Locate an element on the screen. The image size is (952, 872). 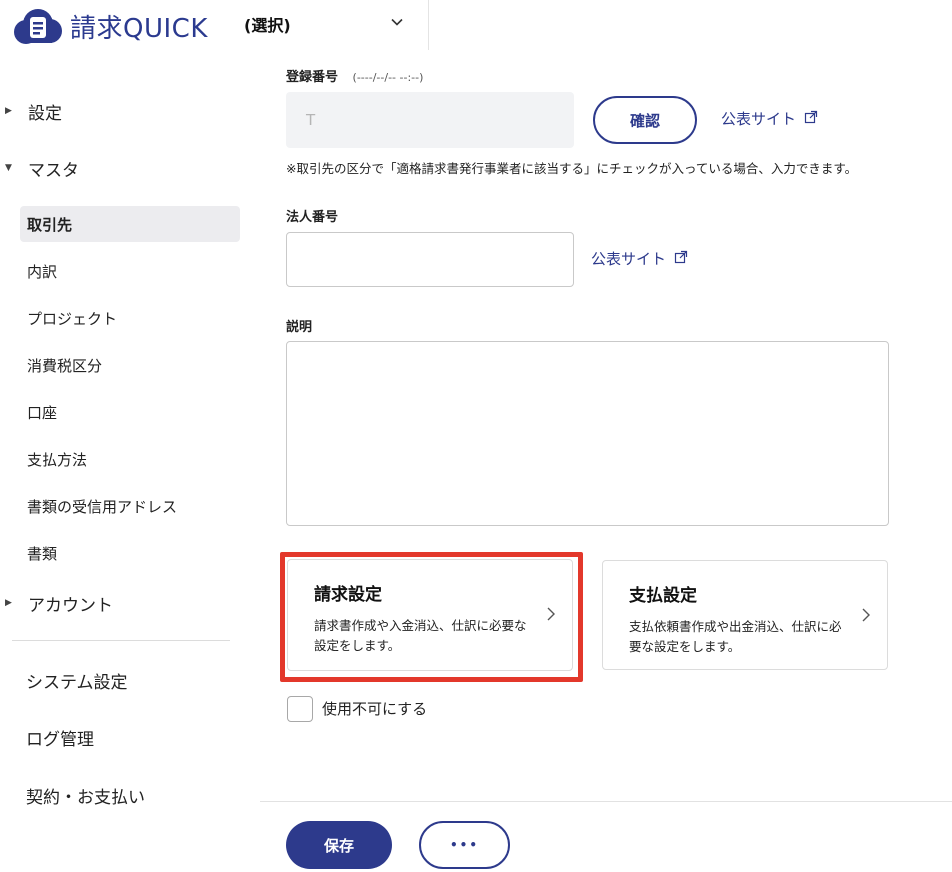
sidebar-item-contract-payment: 契約・お支払い is located at coordinates (85, 795).